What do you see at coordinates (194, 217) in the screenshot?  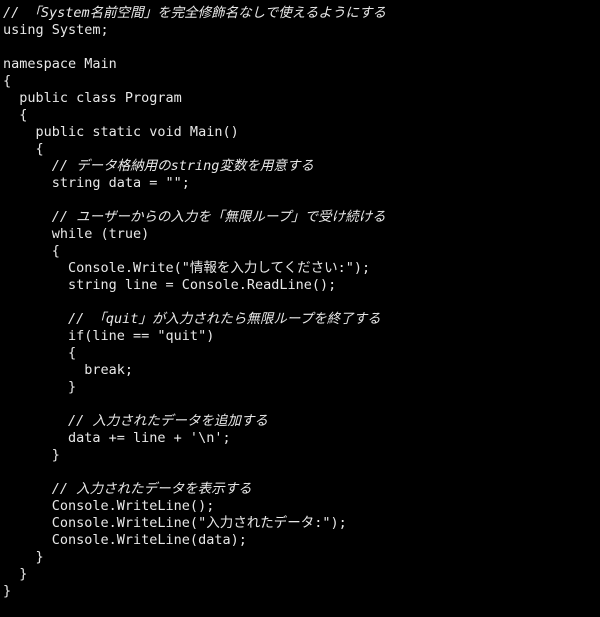 I see `code-line: // ユーザーからの入力を「無限ループ」で受け続ける` at bounding box center [194, 217].